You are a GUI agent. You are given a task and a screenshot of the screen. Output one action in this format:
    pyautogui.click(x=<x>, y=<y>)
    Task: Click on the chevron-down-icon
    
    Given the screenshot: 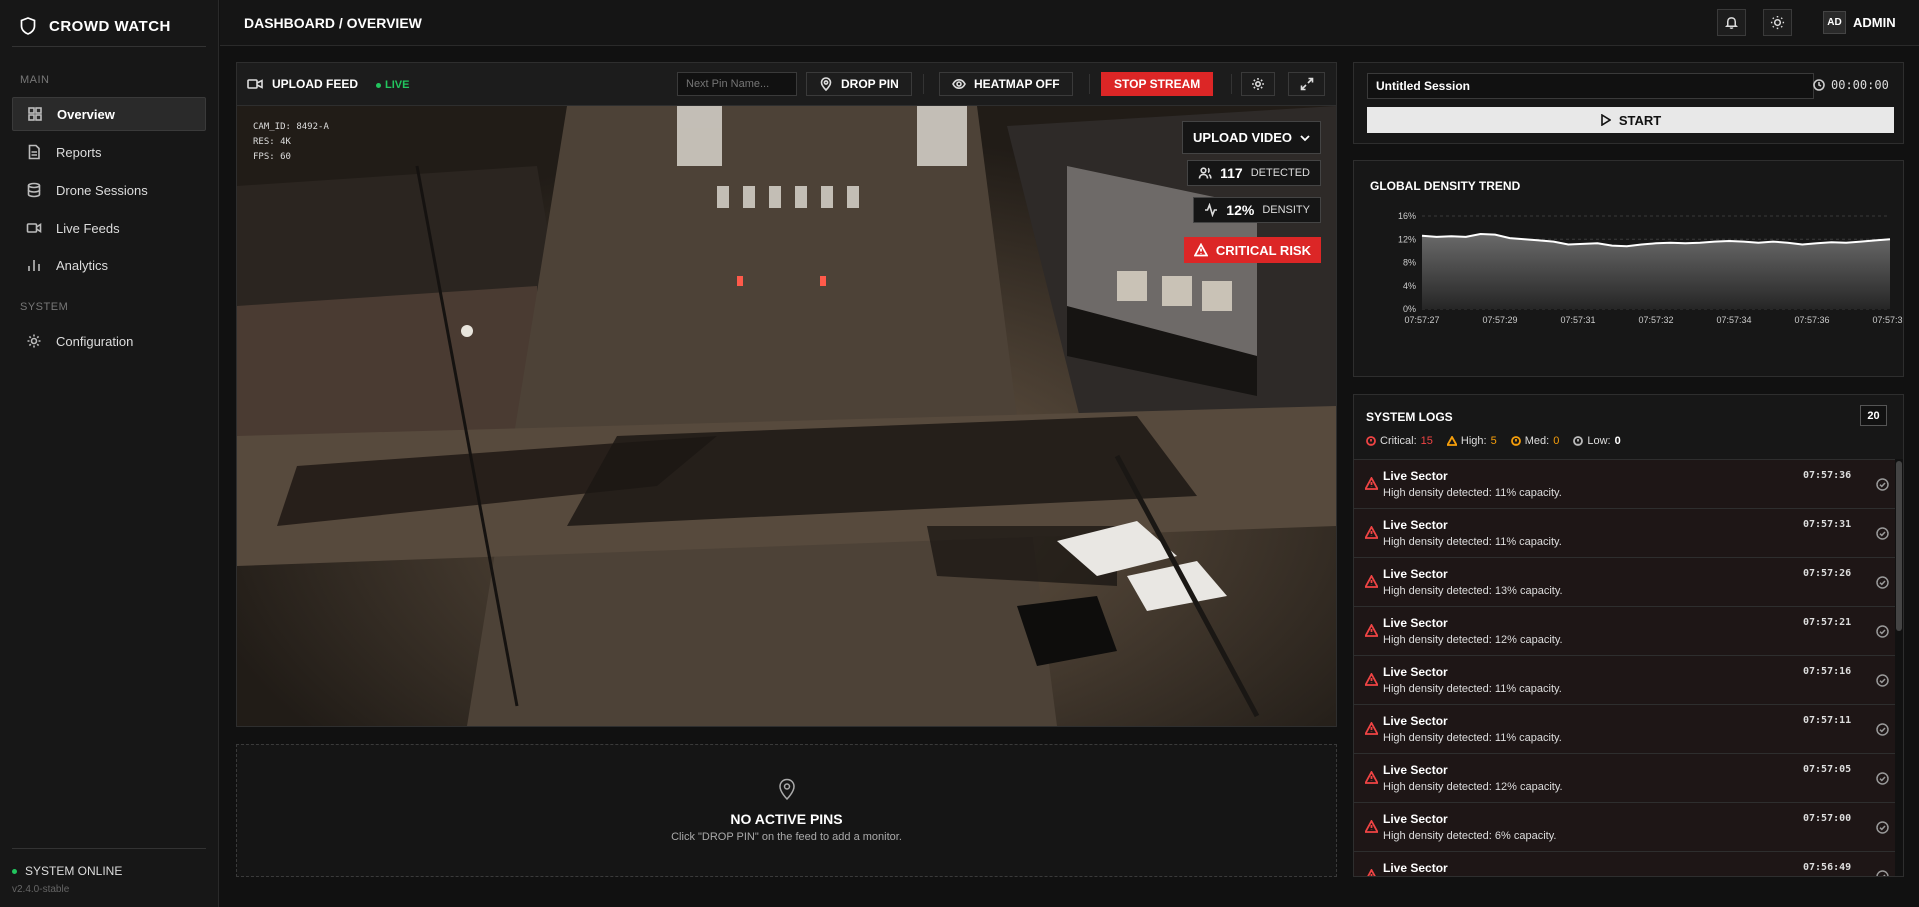 What is the action you would take?
    pyautogui.click(x=1305, y=137)
    